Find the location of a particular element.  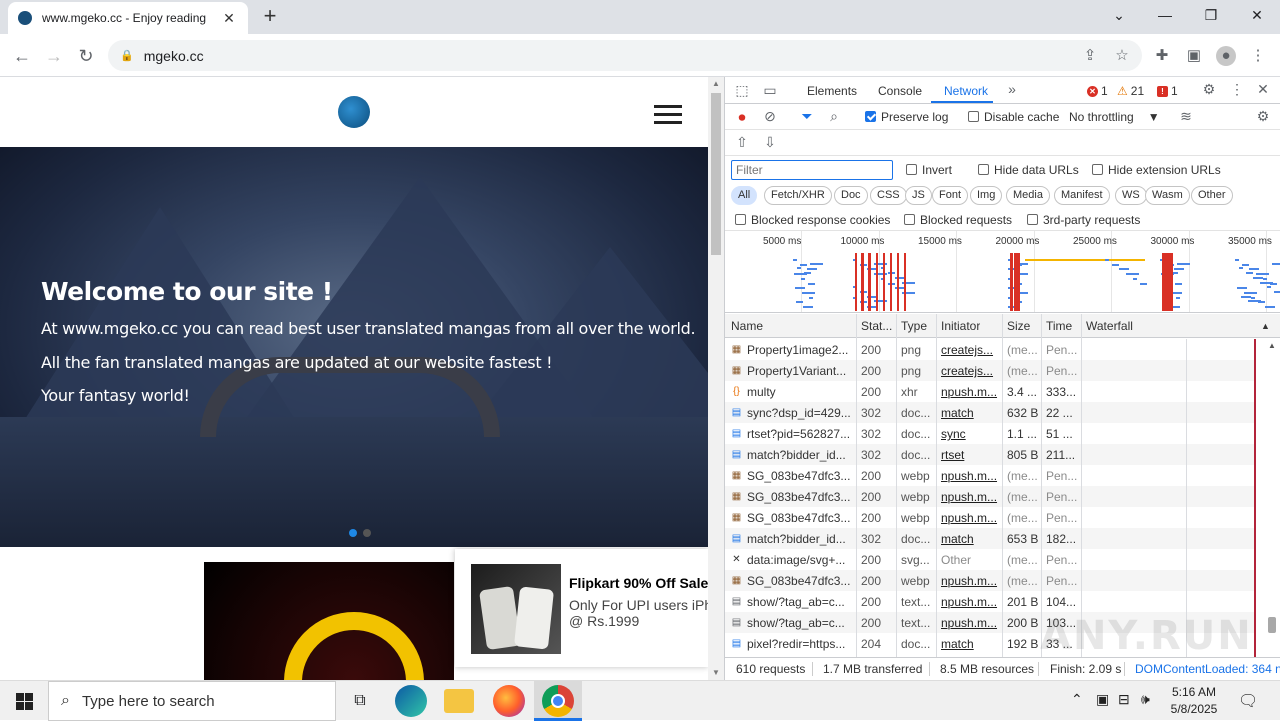

filter-icon: ⏷ is located at coordinates (807, 116).